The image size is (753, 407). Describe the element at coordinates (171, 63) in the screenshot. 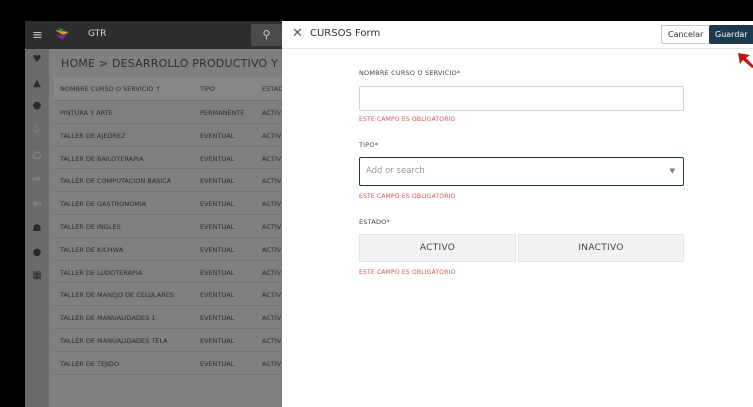

I see `breadcrumb: HOME > DESARROLLO PRODUCTIVO Y ECONO` at that location.